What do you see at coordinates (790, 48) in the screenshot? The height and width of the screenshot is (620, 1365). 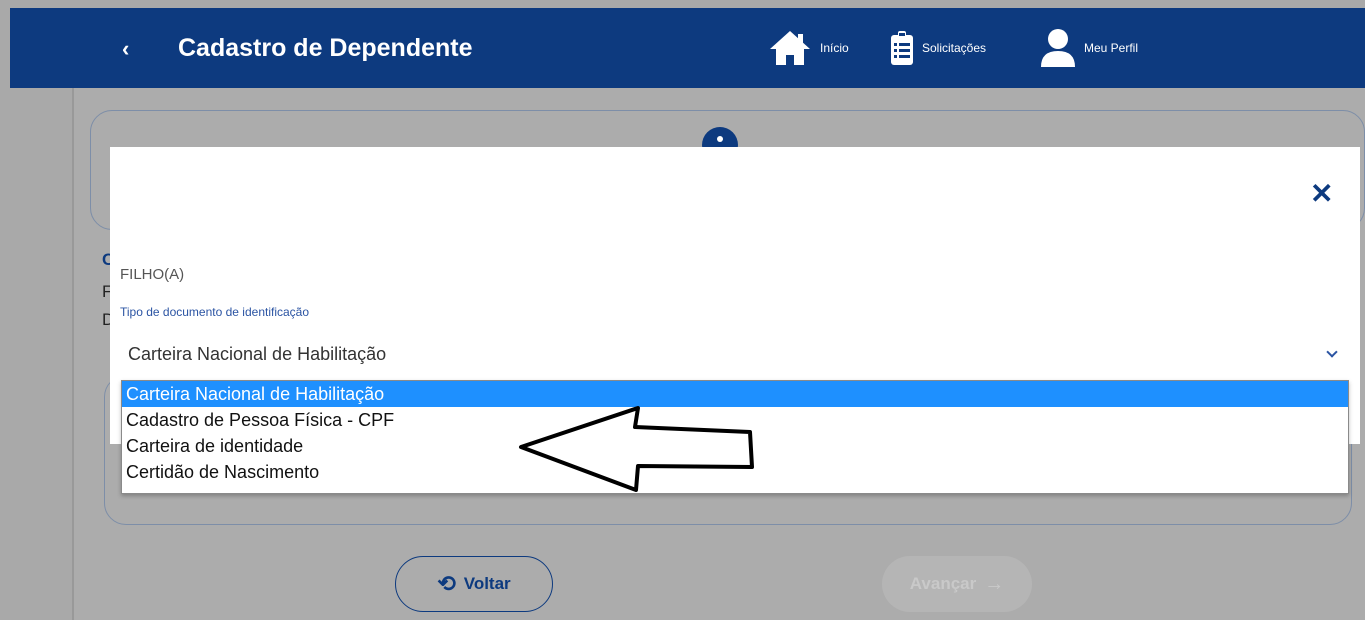 I see `home-icon` at bounding box center [790, 48].